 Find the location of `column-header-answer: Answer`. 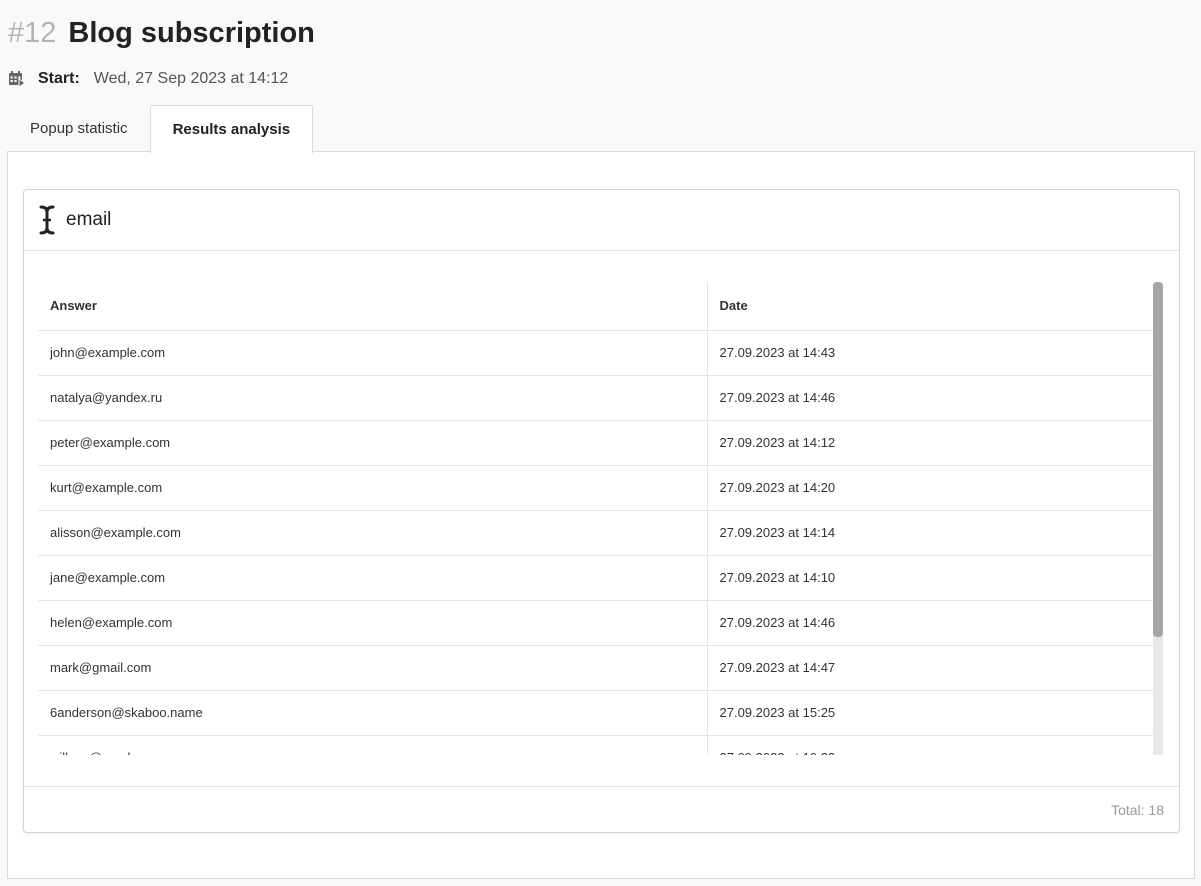

column-header-answer: Answer is located at coordinates (373, 306).